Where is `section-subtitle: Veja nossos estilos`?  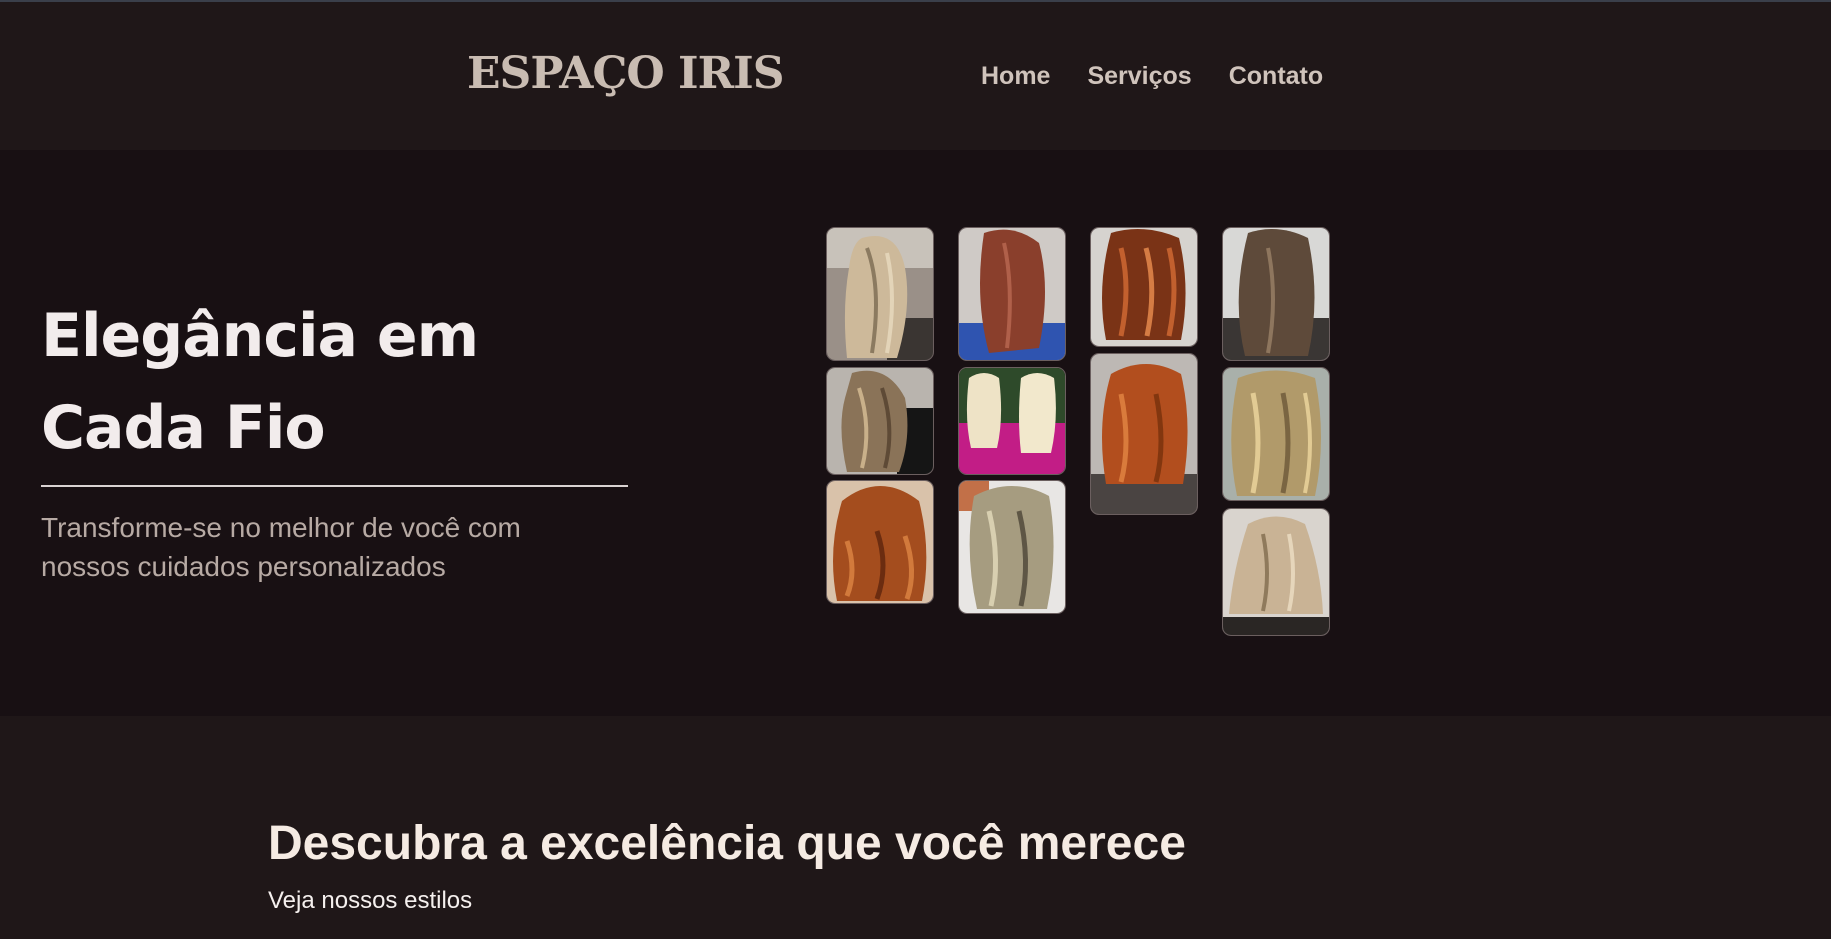 section-subtitle: Veja nossos estilos is located at coordinates (370, 900).